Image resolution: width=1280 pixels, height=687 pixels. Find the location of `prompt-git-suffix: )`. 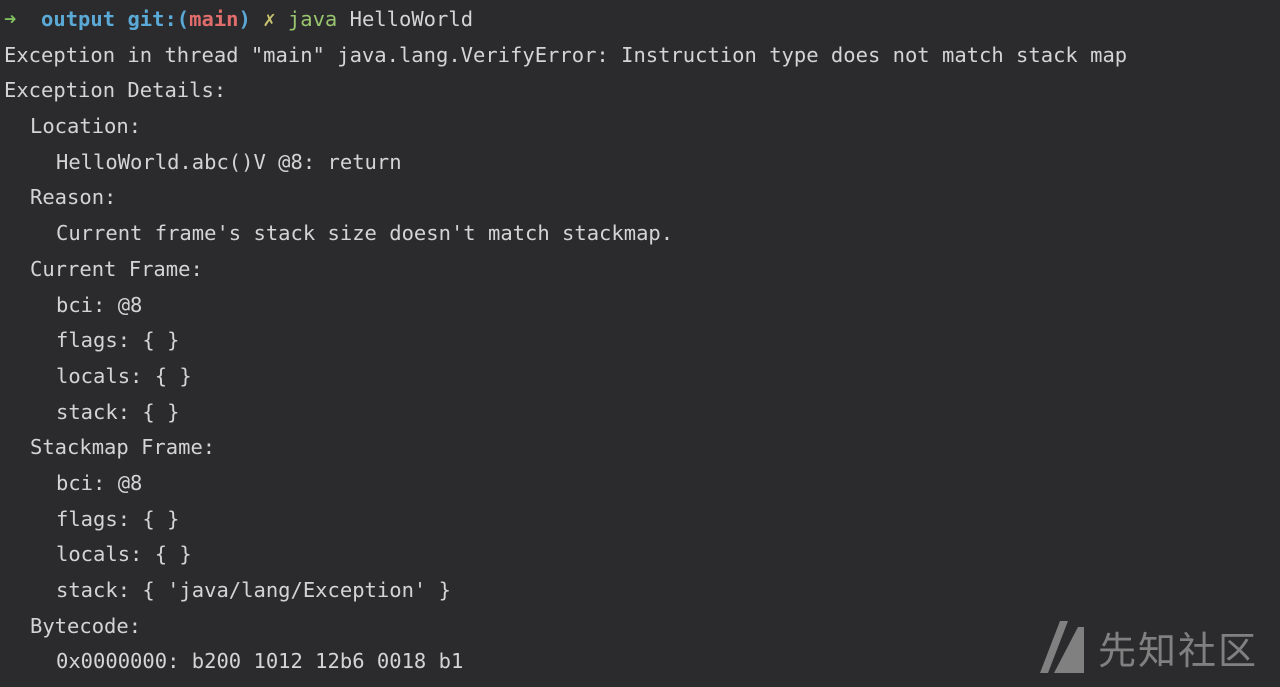

prompt-git-suffix: ) is located at coordinates (244, 19).